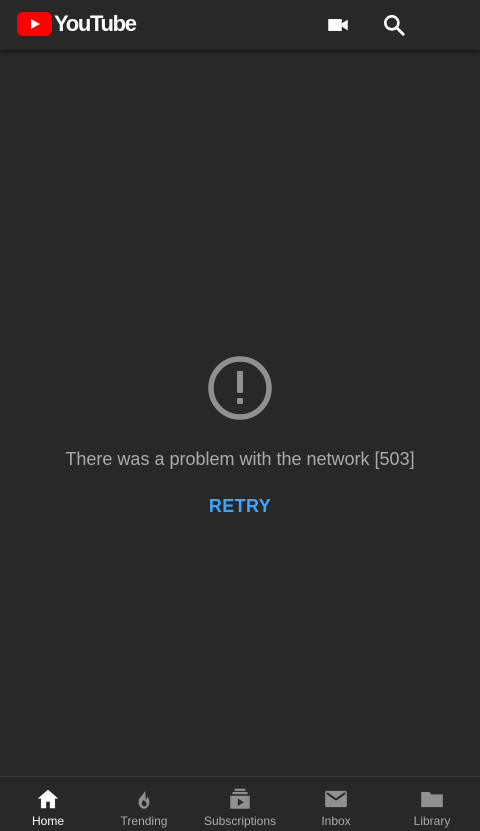 The height and width of the screenshot is (831, 480). I want to click on top-app-bar: YouTube, so click(240, 25).